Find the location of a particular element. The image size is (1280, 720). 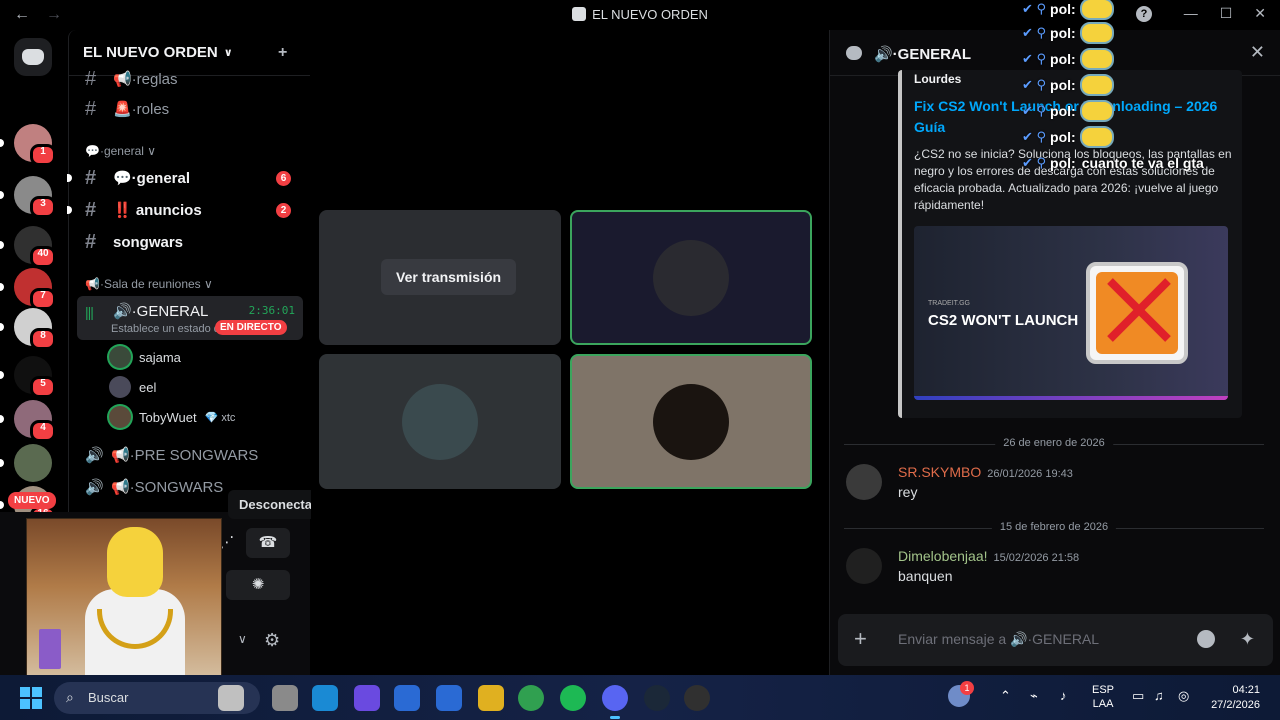

activity-button: ✺ is located at coordinates (258, 585).